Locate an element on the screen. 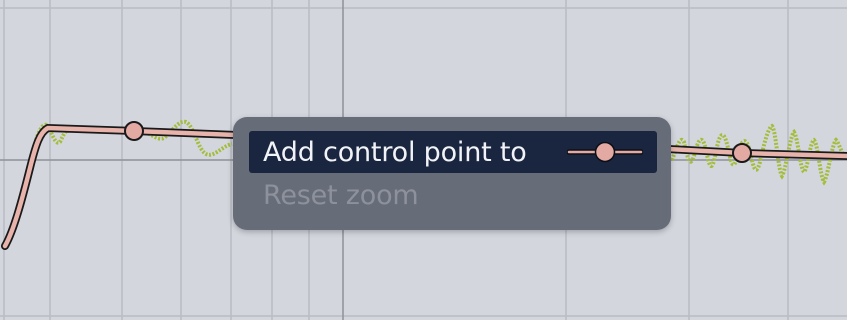 The height and width of the screenshot is (320, 847). control-point-icon is located at coordinates (605, 152).